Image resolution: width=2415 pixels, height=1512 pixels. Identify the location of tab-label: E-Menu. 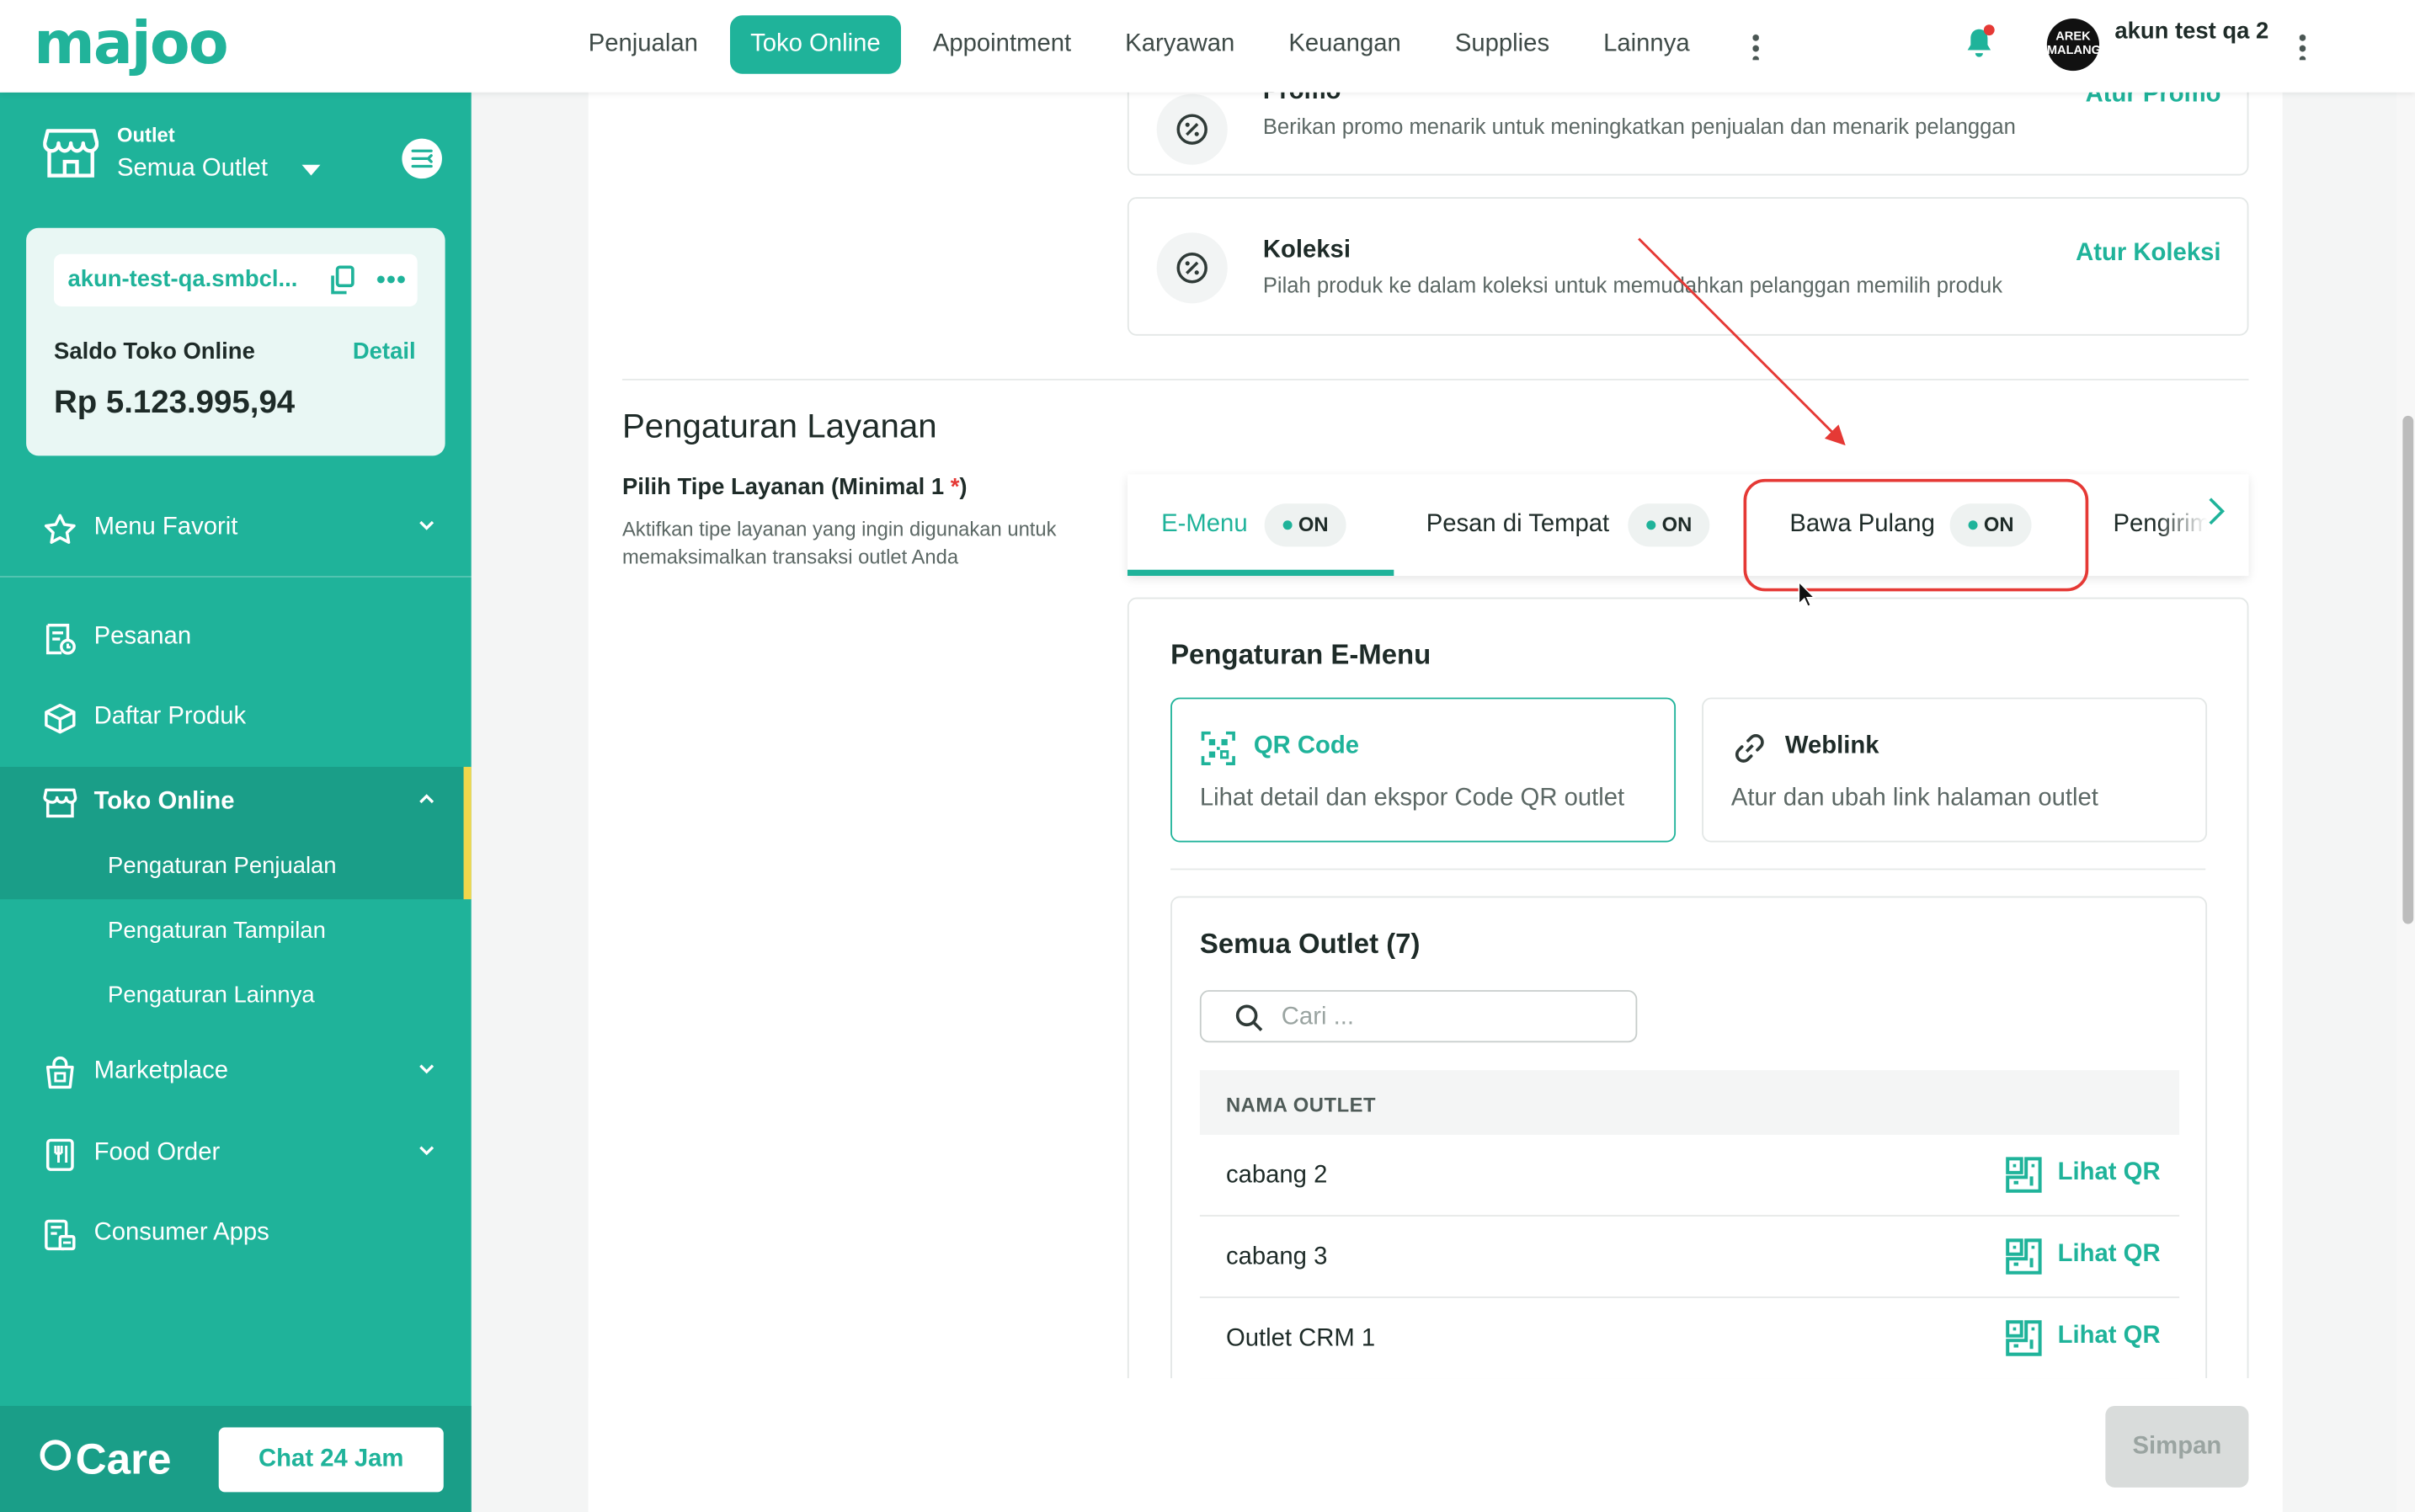
(1204, 525).